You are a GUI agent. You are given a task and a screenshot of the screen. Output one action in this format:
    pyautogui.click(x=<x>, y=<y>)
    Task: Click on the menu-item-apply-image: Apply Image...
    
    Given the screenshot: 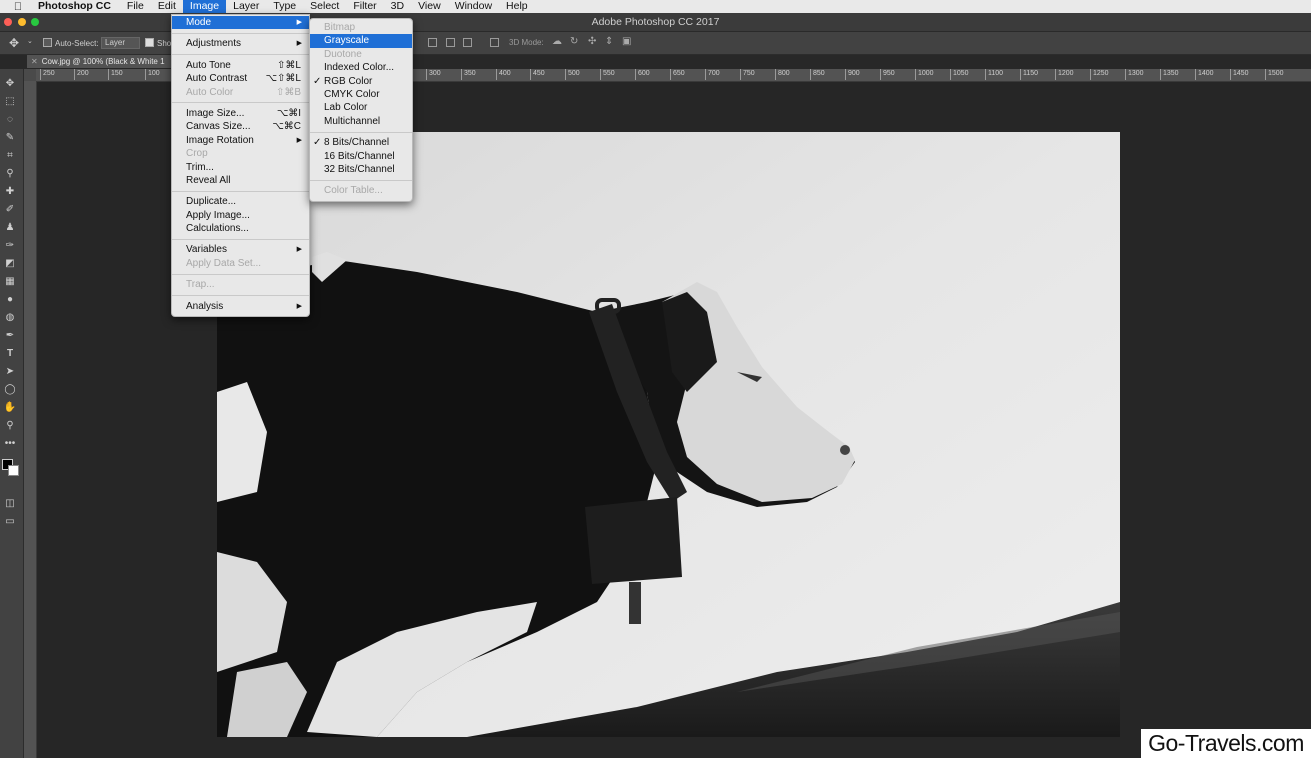 What is the action you would take?
    pyautogui.click(x=240, y=215)
    